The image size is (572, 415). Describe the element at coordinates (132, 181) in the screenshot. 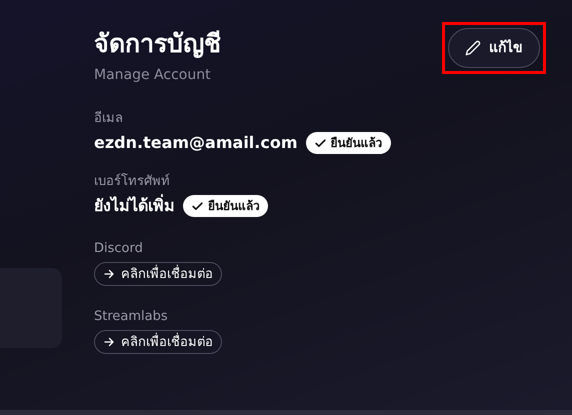

I see `field-label: เบอร์โทรศัพท์` at that location.